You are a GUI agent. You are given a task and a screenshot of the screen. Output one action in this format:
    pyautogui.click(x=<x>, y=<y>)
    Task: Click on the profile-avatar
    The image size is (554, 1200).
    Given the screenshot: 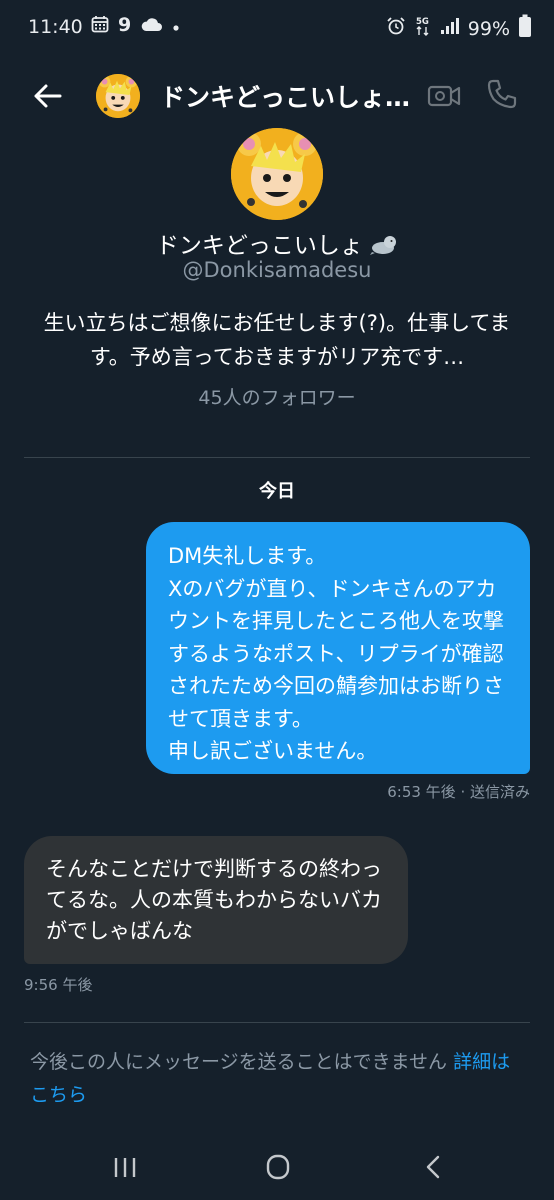 What is the action you would take?
    pyautogui.click(x=277, y=174)
    